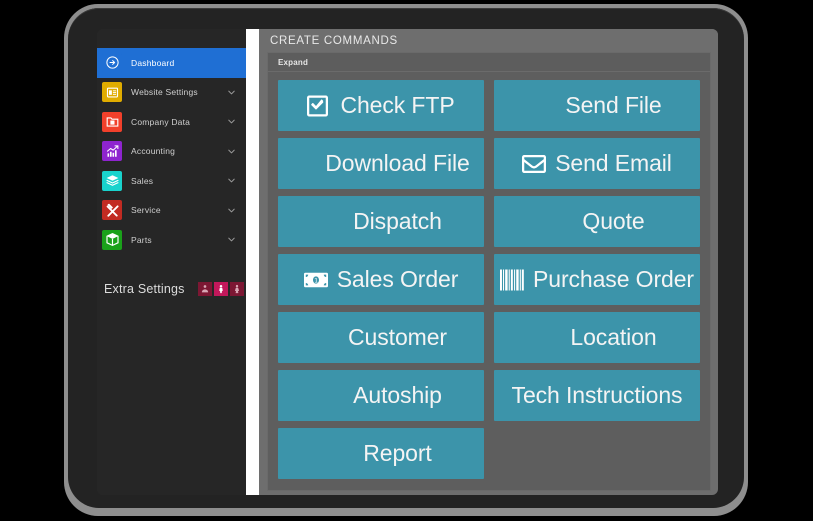  Describe the element at coordinates (488, 493) in the screenshot. I see `panel-bottom-spacer` at that location.